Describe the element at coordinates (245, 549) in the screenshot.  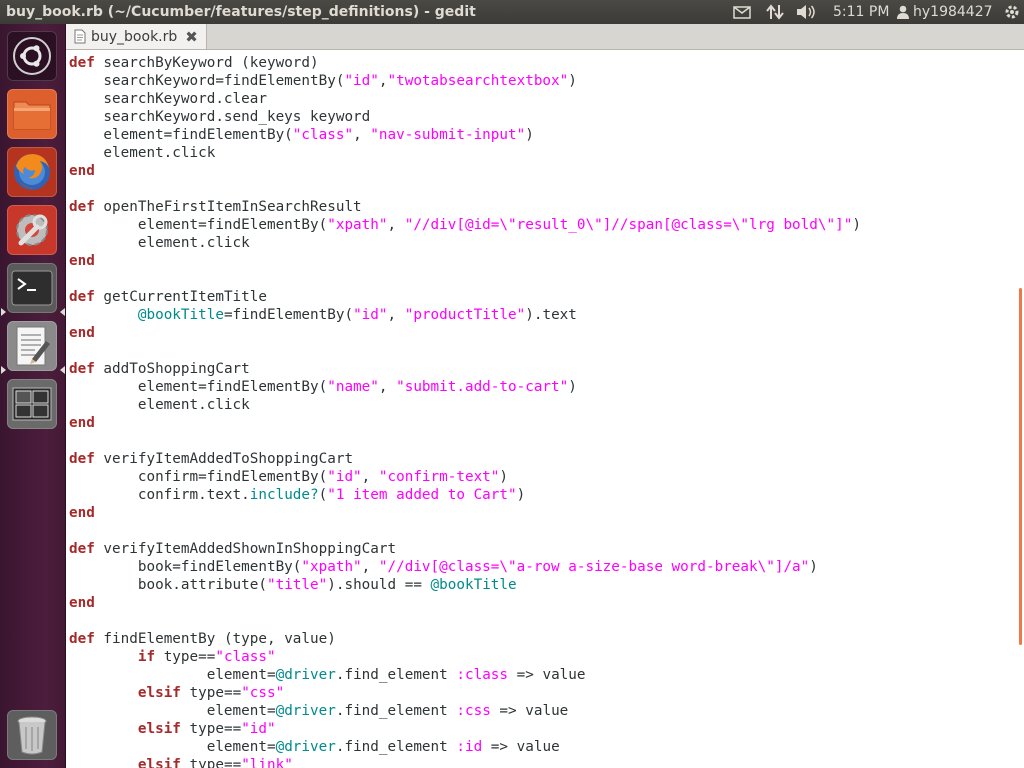
I see `code-token: verifyItemAddedShownInShoppingCart` at that location.